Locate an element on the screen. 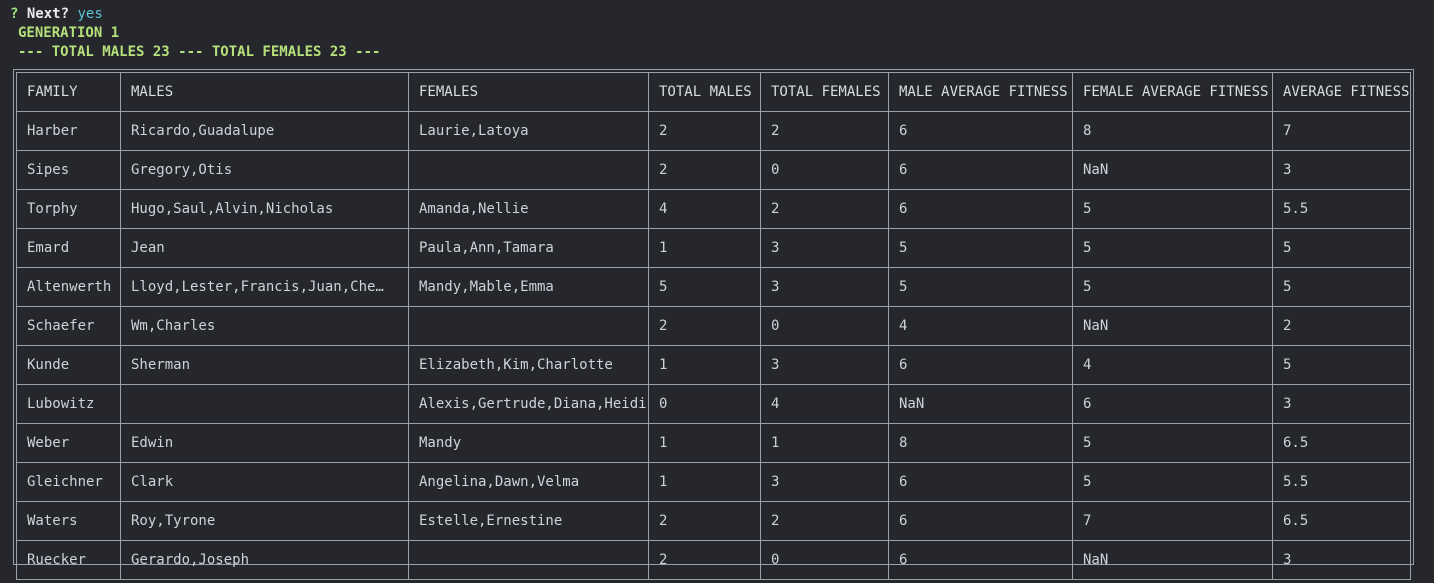 The height and width of the screenshot is (583, 1434). header-female-average-fitness: FEMALE AVERAGE FITNESS is located at coordinates (1172, 92).